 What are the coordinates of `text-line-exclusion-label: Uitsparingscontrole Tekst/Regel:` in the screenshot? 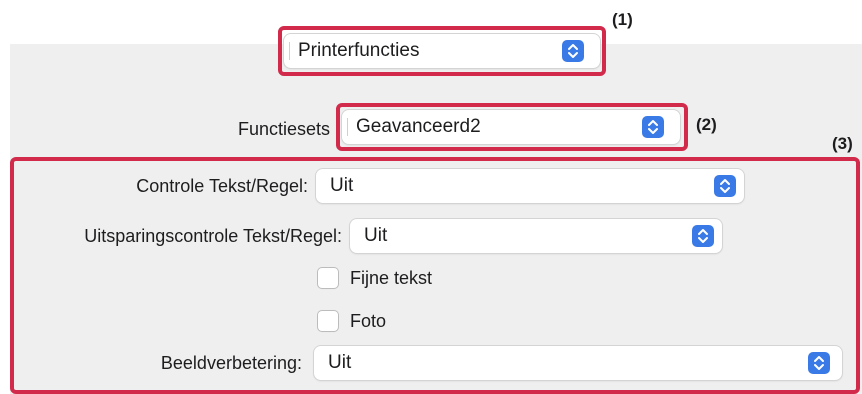 It's located at (213, 236).